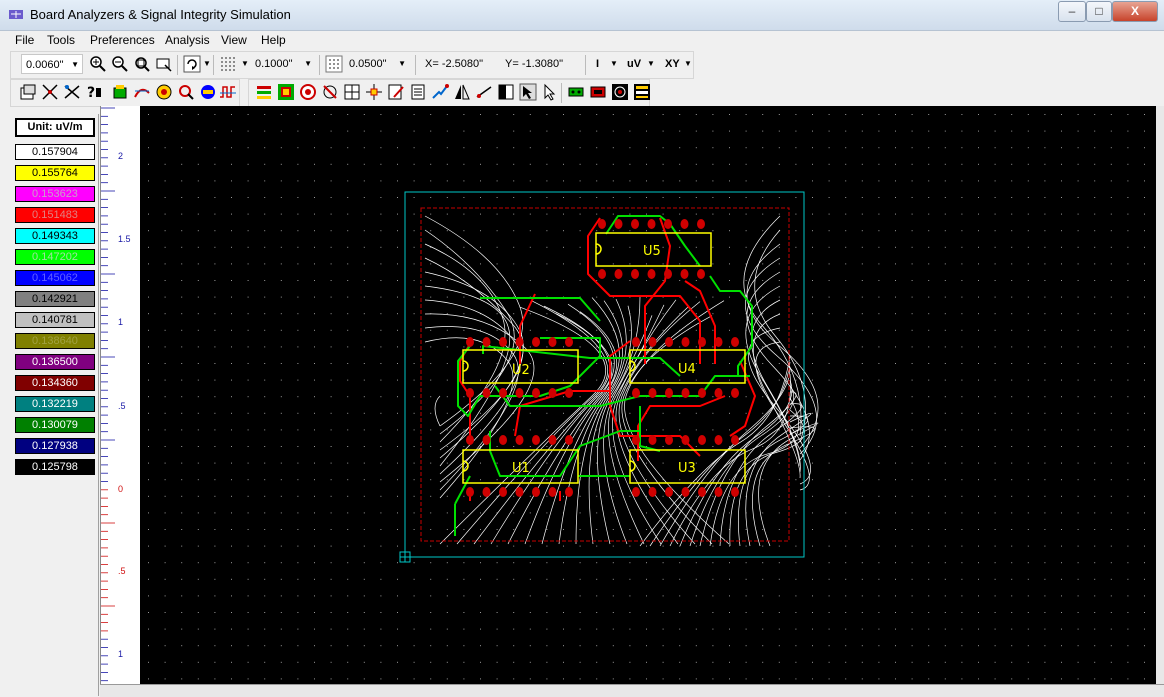 Image resolution: width=1164 pixels, height=697 pixels. Describe the element at coordinates (454, 64) in the screenshot. I see `x-coordinate: X= -2.5080"` at that location.